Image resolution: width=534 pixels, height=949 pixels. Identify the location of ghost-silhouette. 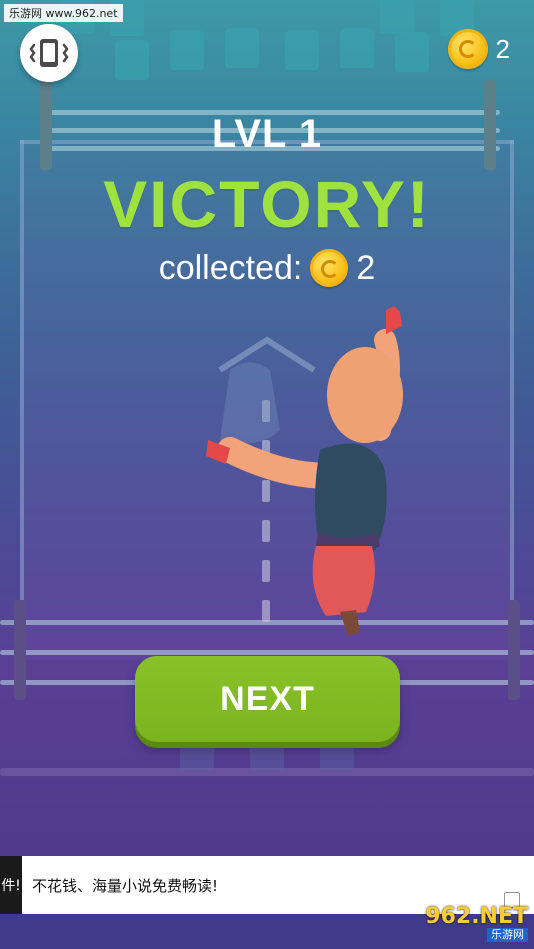
(250, 403).